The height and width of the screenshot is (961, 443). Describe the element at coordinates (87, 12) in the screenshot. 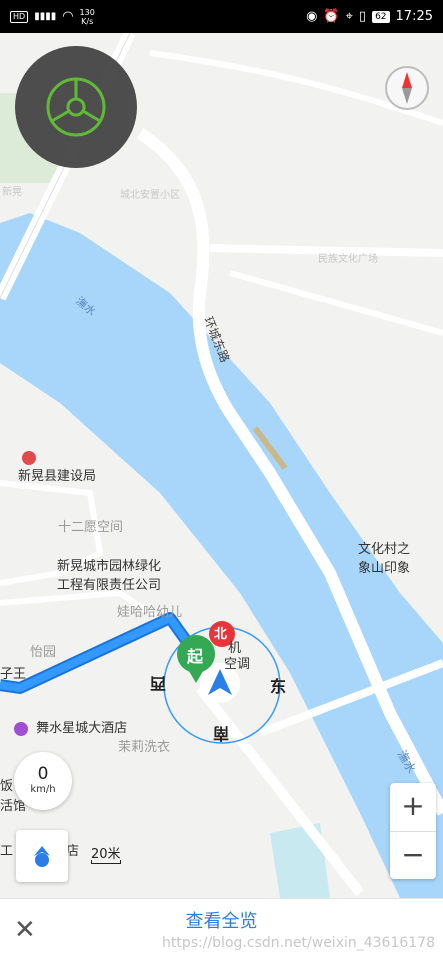

I see `net-speed-value: 130` at that location.